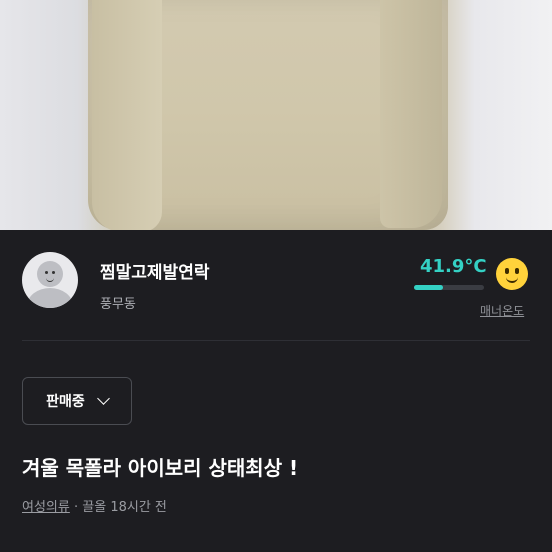  I want to click on sale-status-dropdown: 판매중, so click(77, 401).